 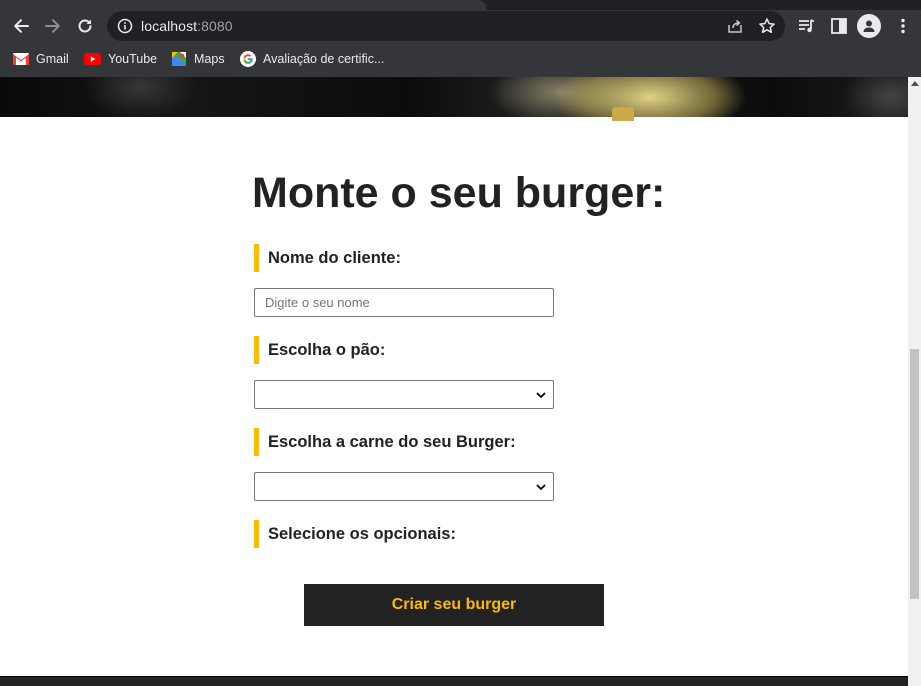 I want to click on bookmark-maps: Maps, so click(x=198, y=59).